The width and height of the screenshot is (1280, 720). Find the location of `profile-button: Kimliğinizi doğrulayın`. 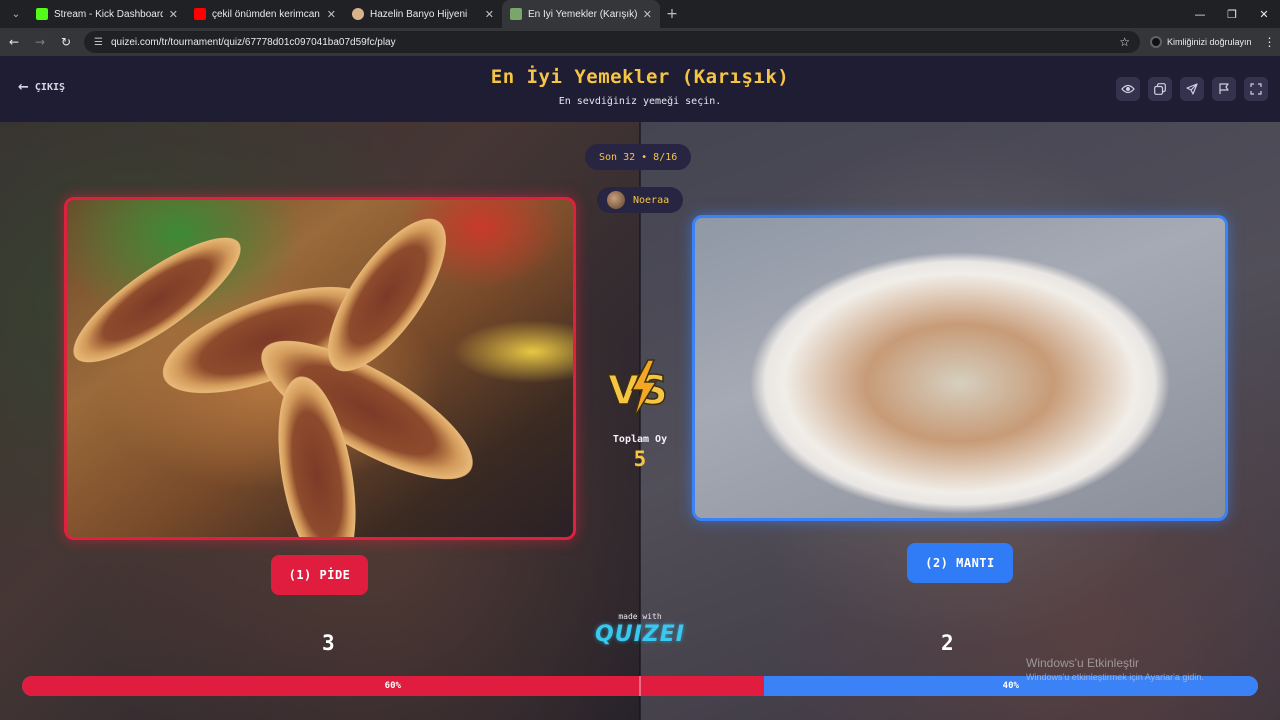

profile-button: Kimliğinizi doğrulayın is located at coordinates (1201, 42).